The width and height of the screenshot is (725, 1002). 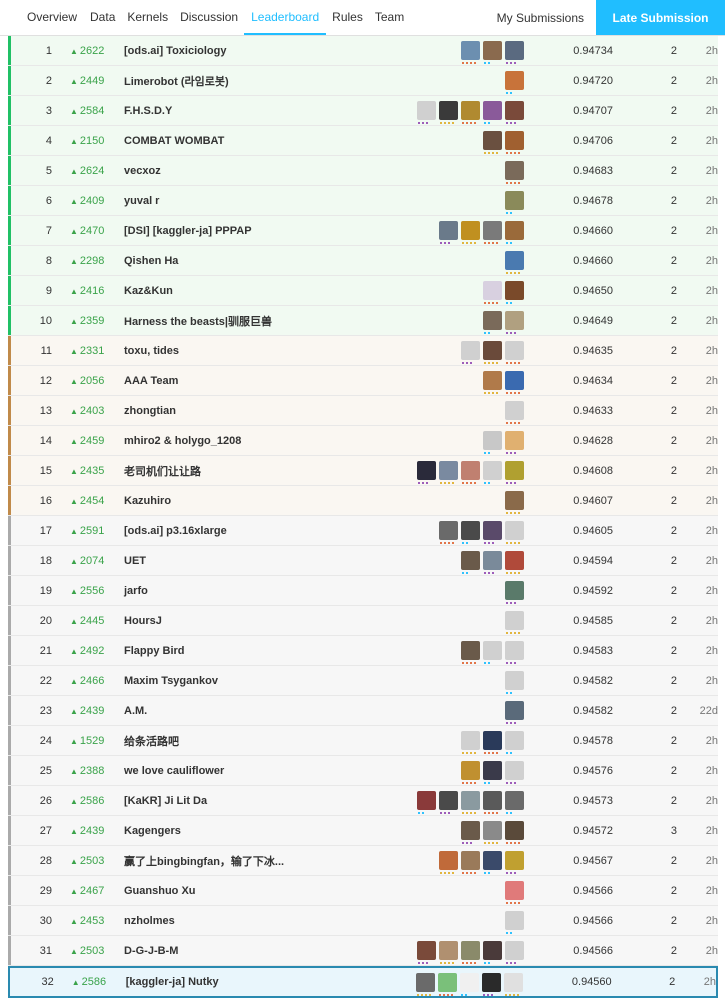 I want to click on late-submission-button: Late Submission, so click(x=660, y=17).